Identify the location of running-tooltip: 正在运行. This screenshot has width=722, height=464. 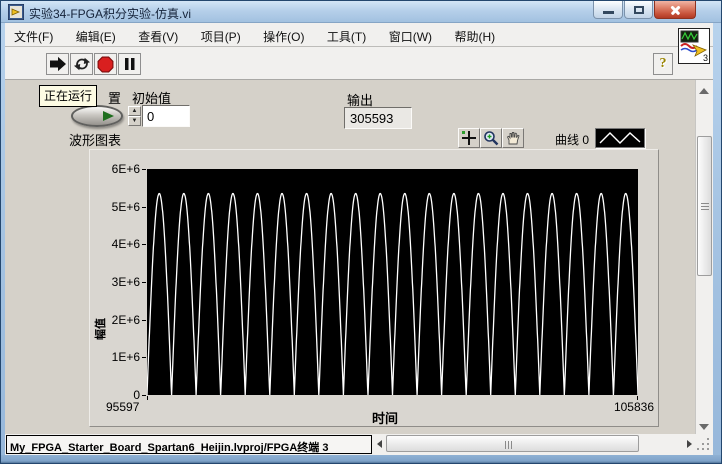
(68, 96).